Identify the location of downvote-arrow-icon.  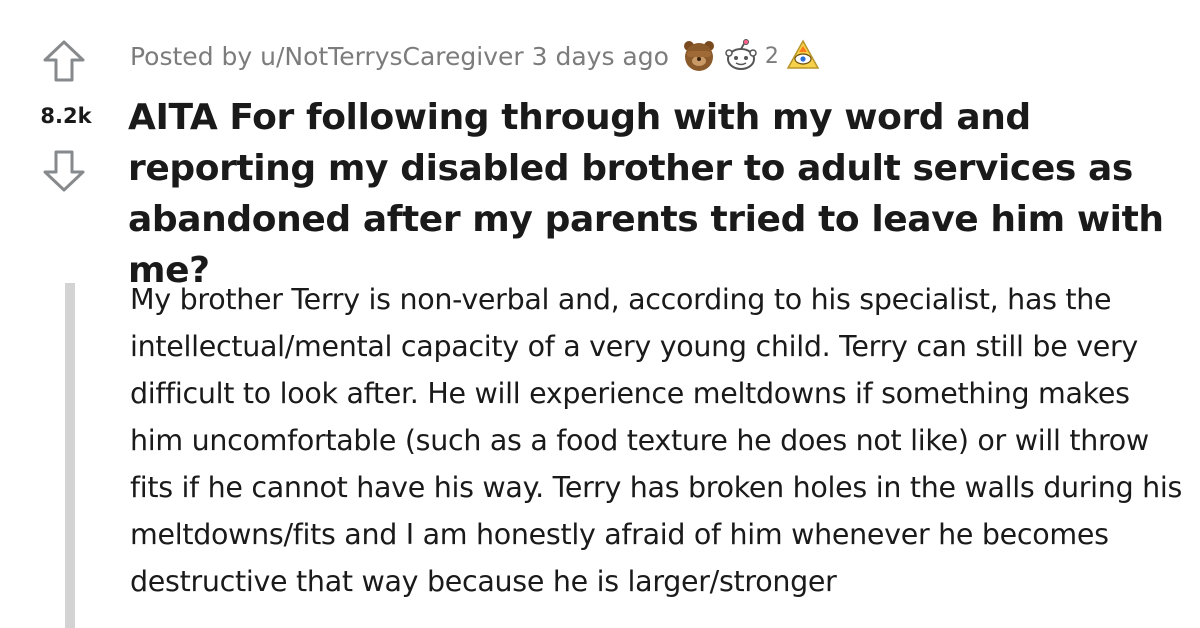
(64, 171).